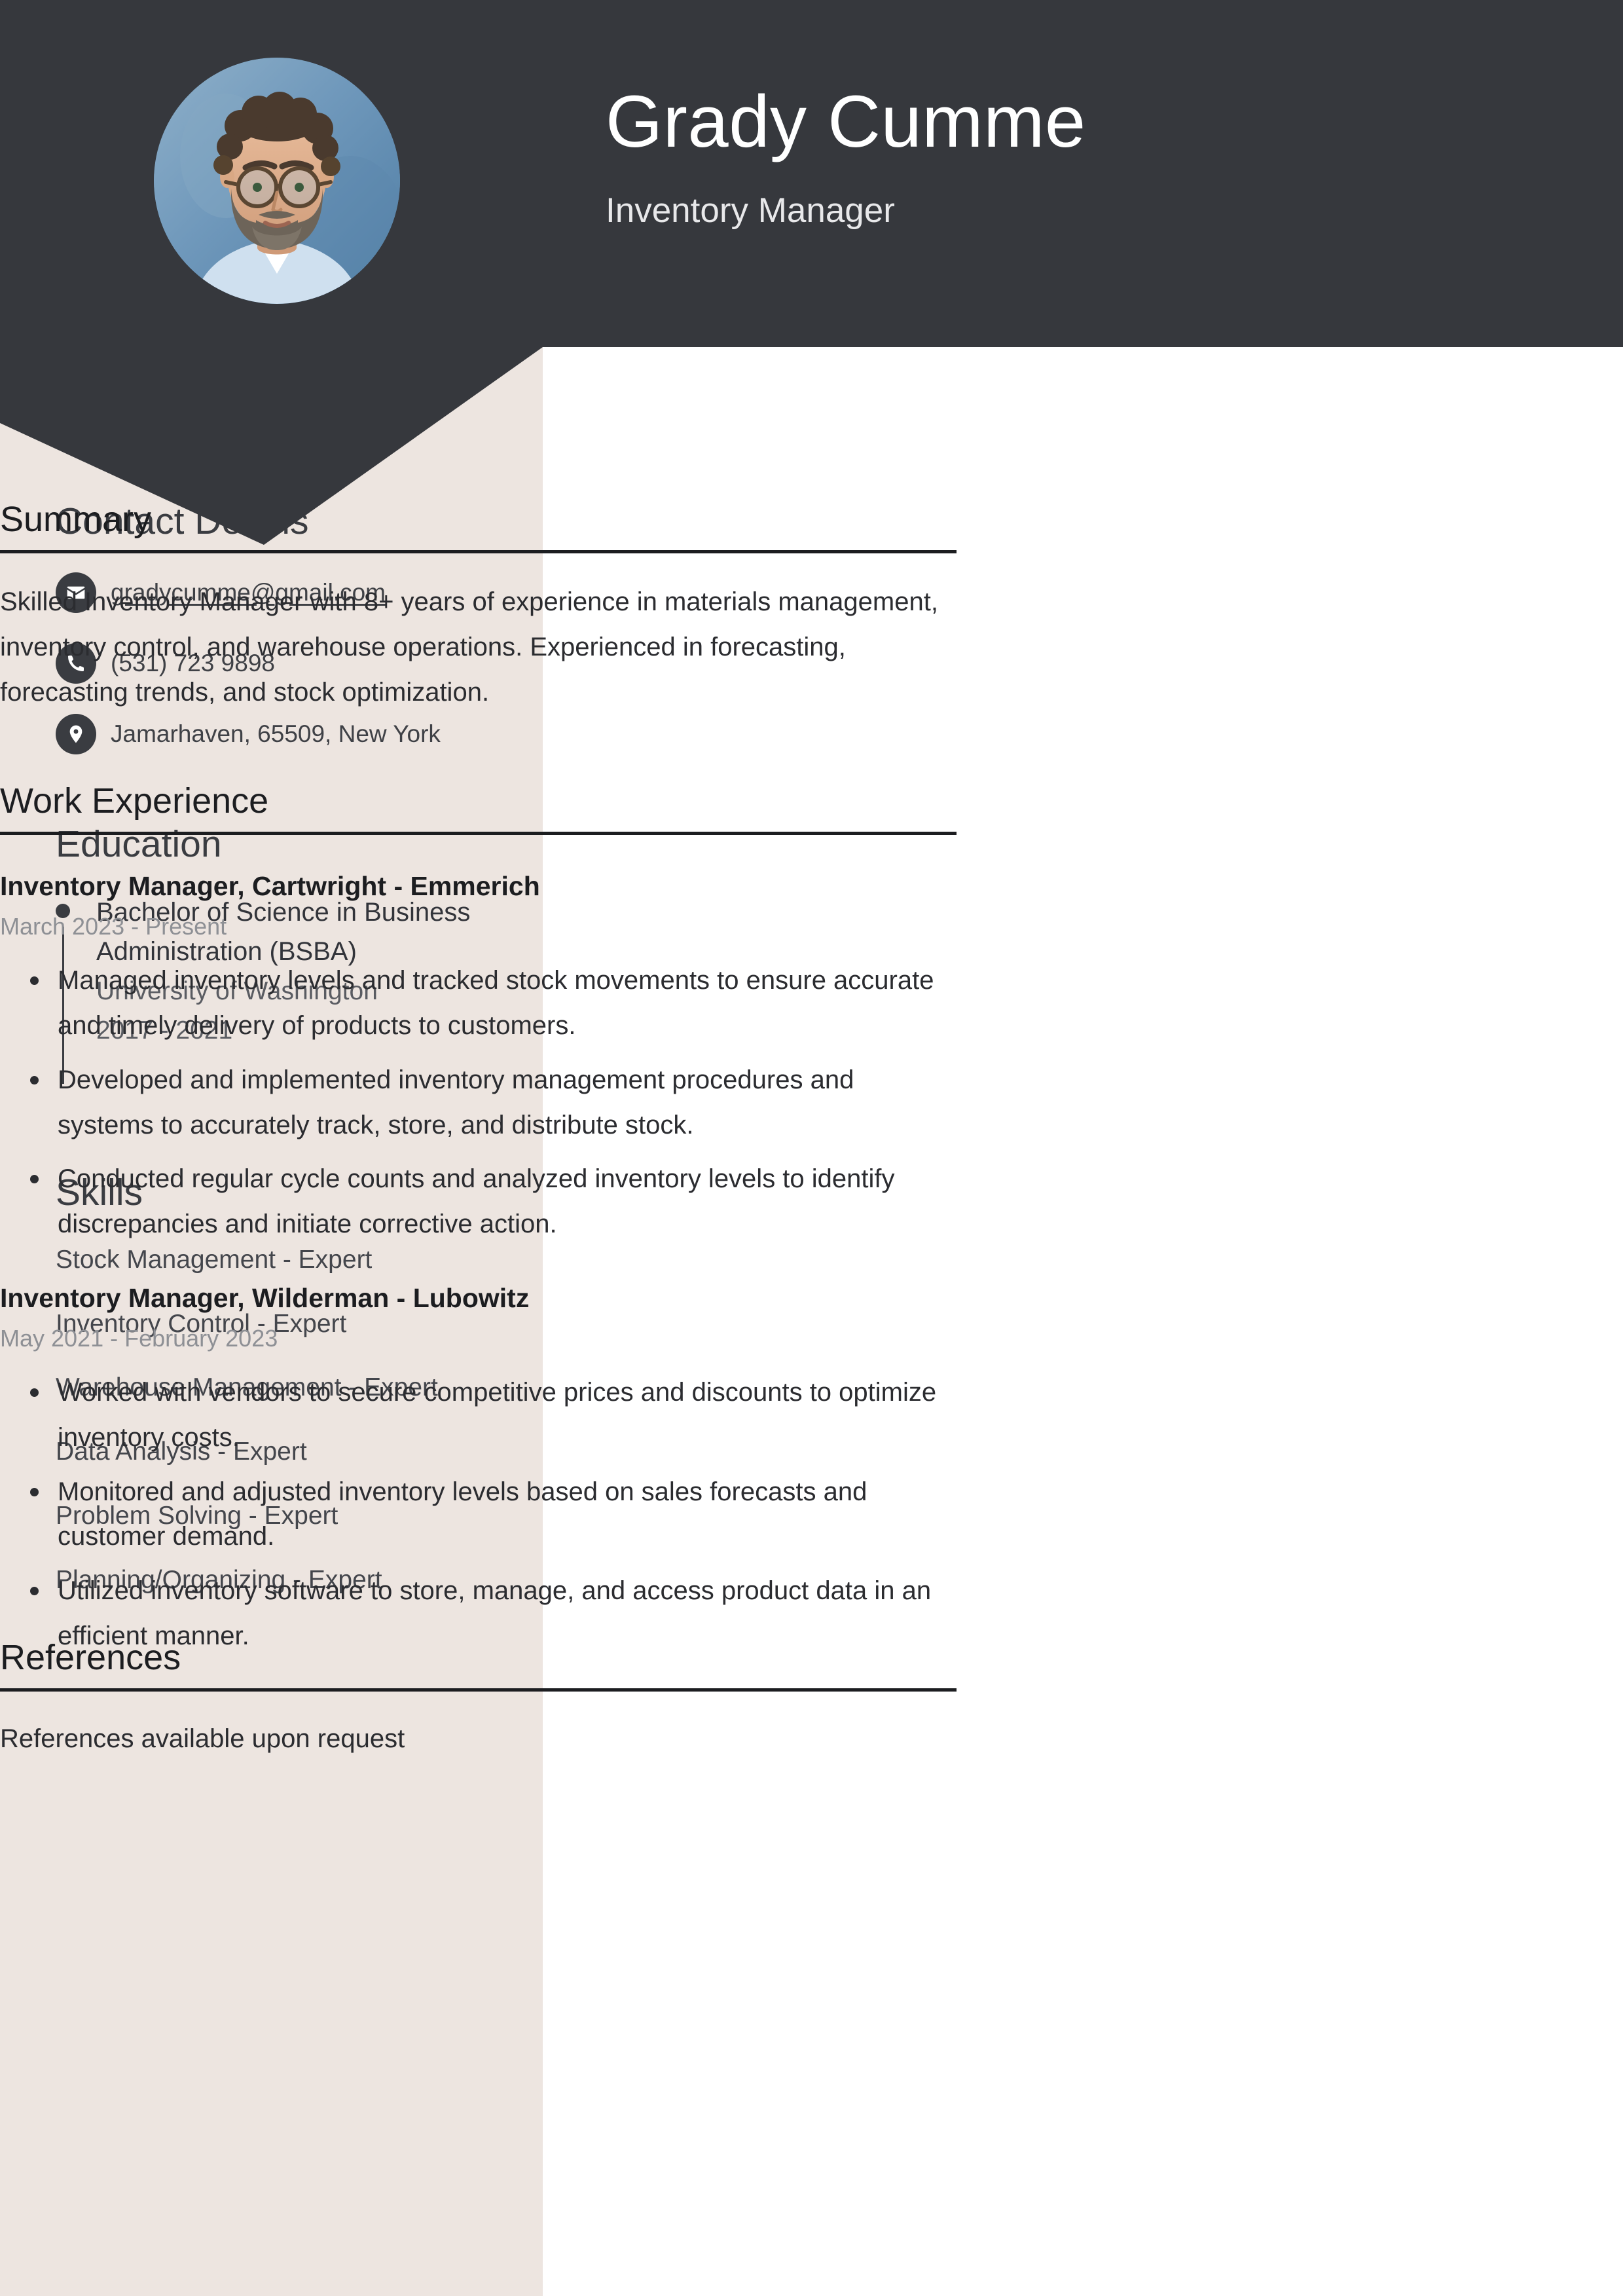  Describe the element at coordinates (478, 809) in the screenshot. I see `work-experience-heading: Work Experience` at that location.